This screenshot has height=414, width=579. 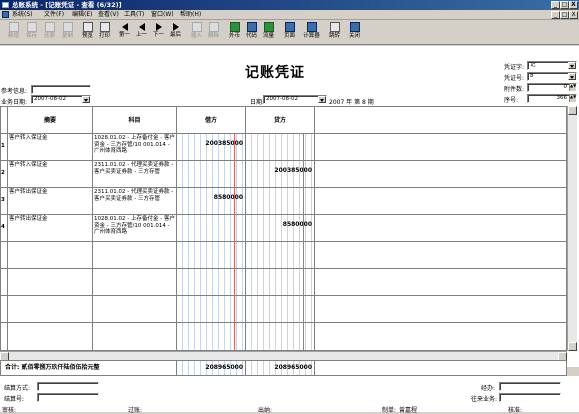 I want to click on toolbar-new-button: 新增, so click(x=13, y=32).